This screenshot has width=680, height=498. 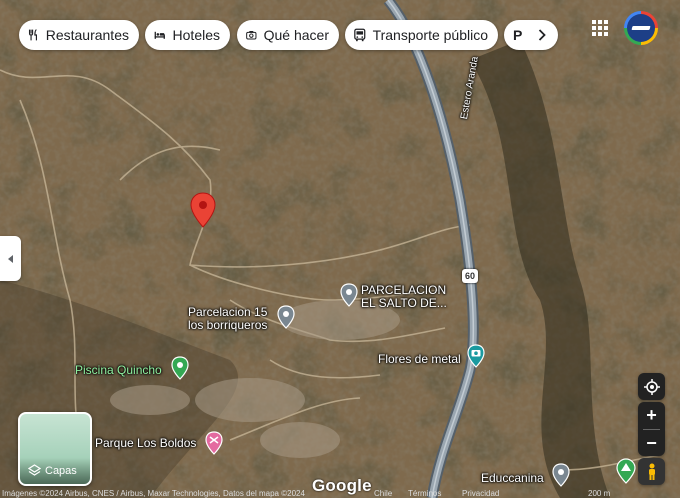 I want to click on crosshair-icon, so click(x=651, y=386).